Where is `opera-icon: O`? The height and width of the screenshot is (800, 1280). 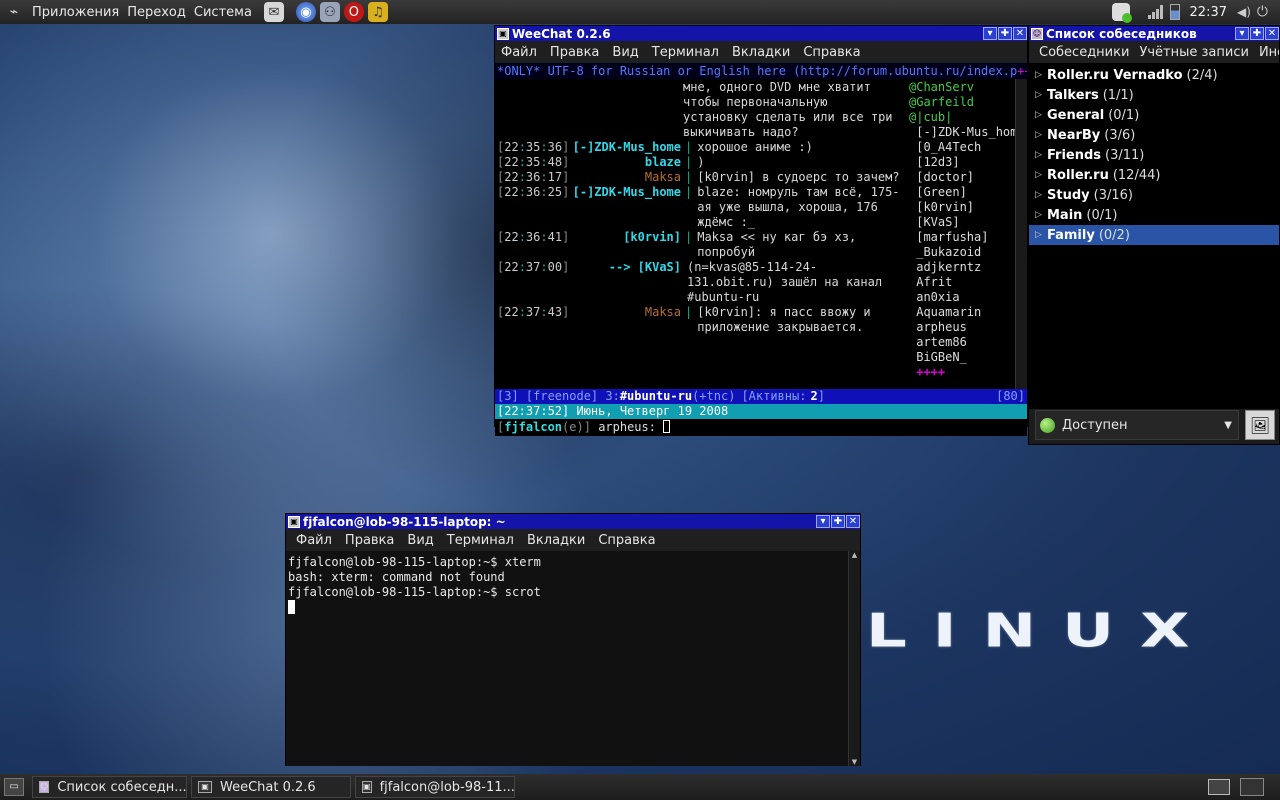 opera-icon: O is located at coordinates (353, 12).